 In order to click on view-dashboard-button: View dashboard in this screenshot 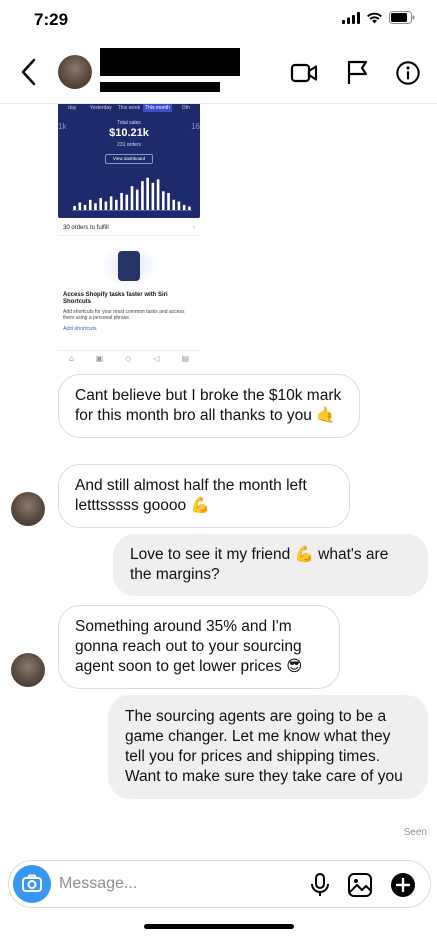, I will do `click(129, 159)`.